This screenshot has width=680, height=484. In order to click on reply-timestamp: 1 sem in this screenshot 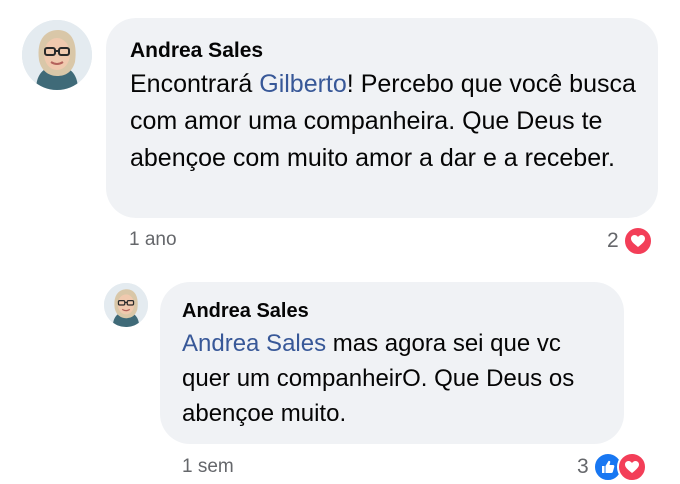, I will do `click(208, 467)`.